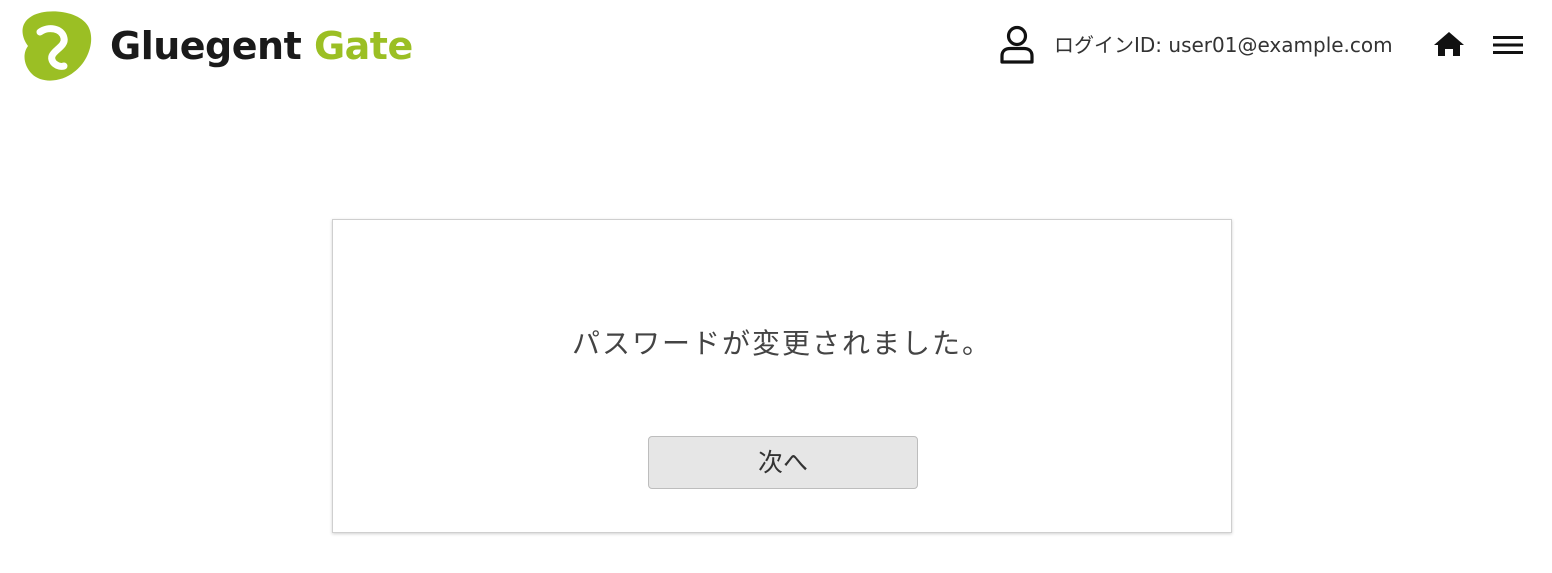  Describe the element at coordinates (1017, 44) in the screenshot. I see `user-icon` at that location.